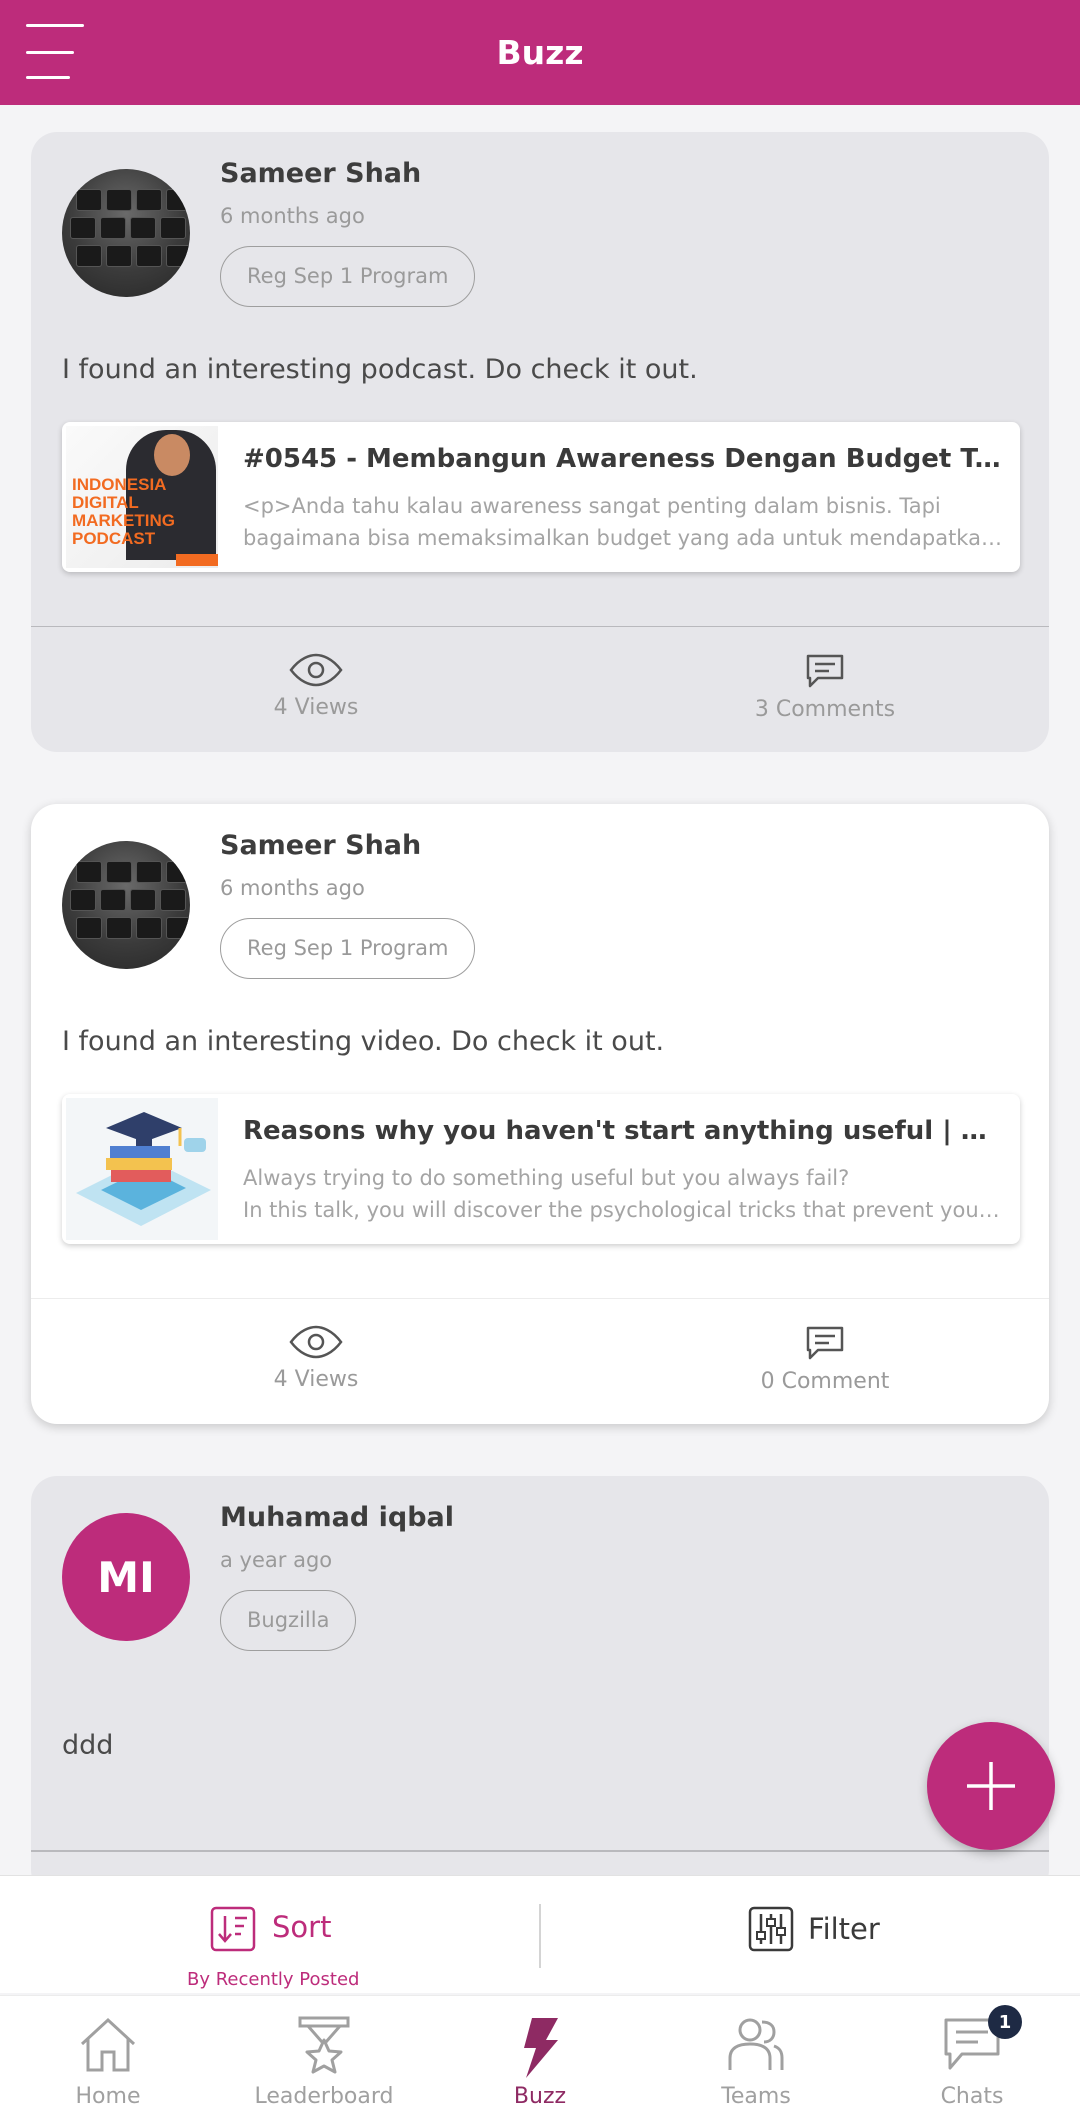 The height and width of the screenshot is (2121, 1080). I want to click on plus-icon, so click(991, 1786).